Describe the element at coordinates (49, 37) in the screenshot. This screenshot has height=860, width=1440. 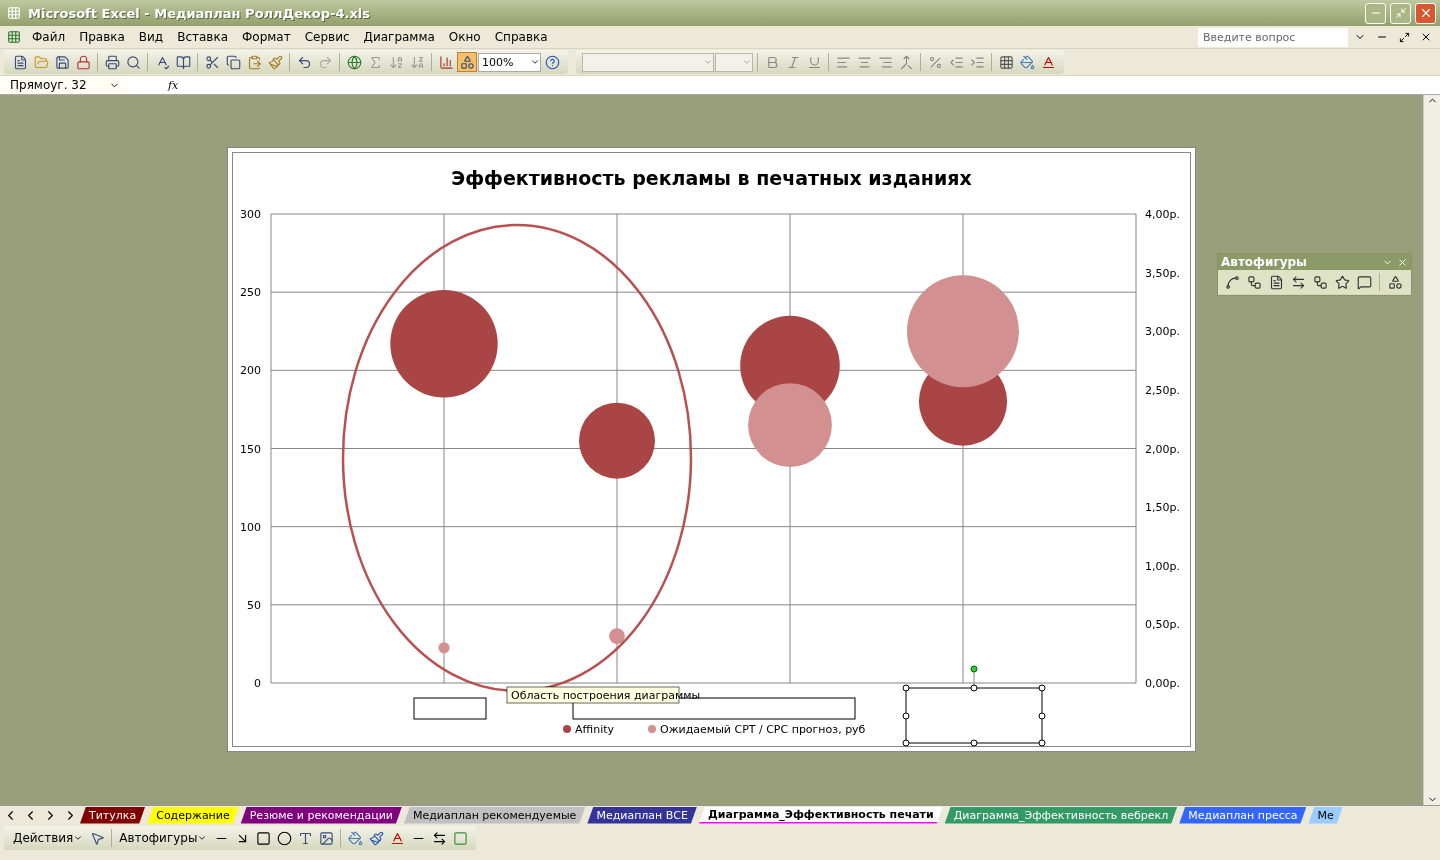
I see `menu-item: Файл` at that location.